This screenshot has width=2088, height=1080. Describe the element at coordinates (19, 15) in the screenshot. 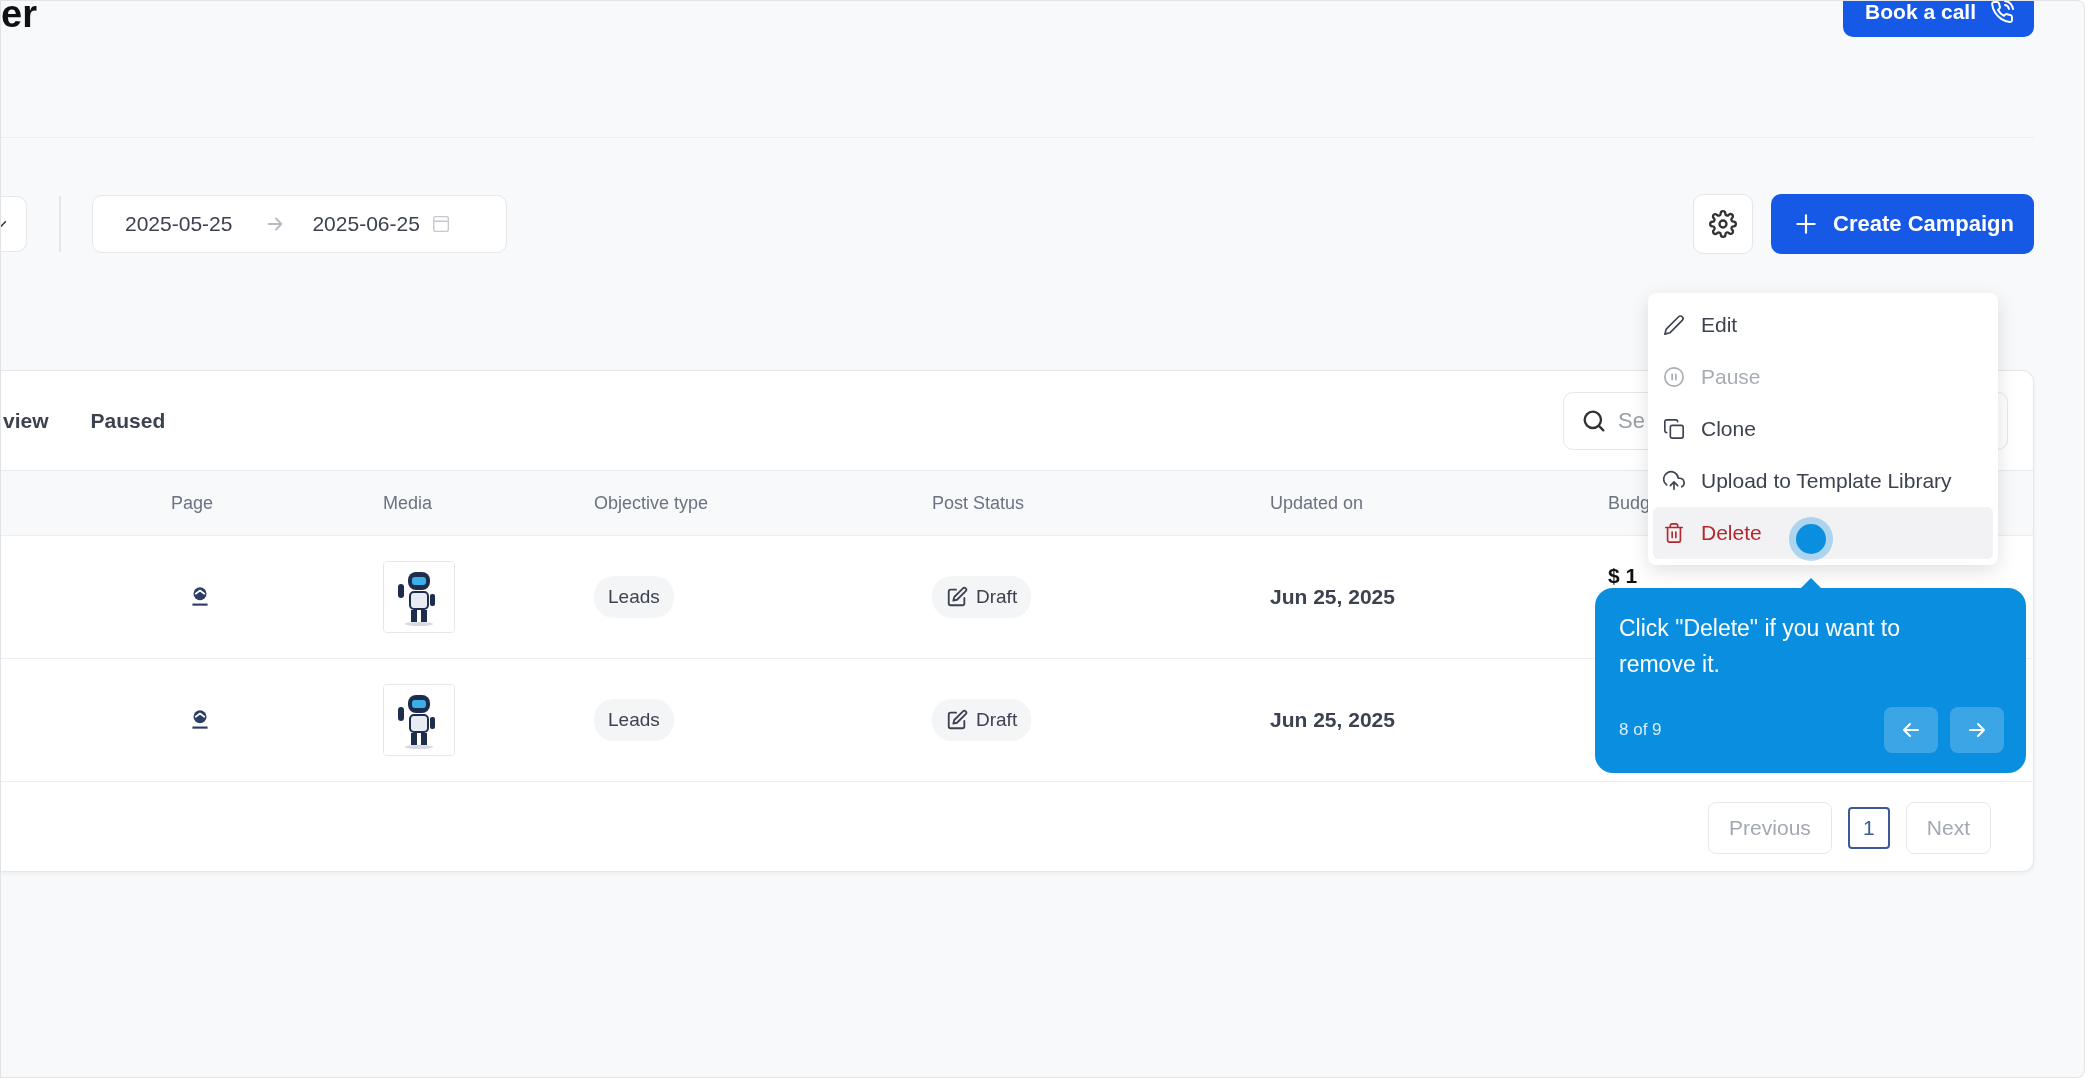

I see `page-title: er` at that location.